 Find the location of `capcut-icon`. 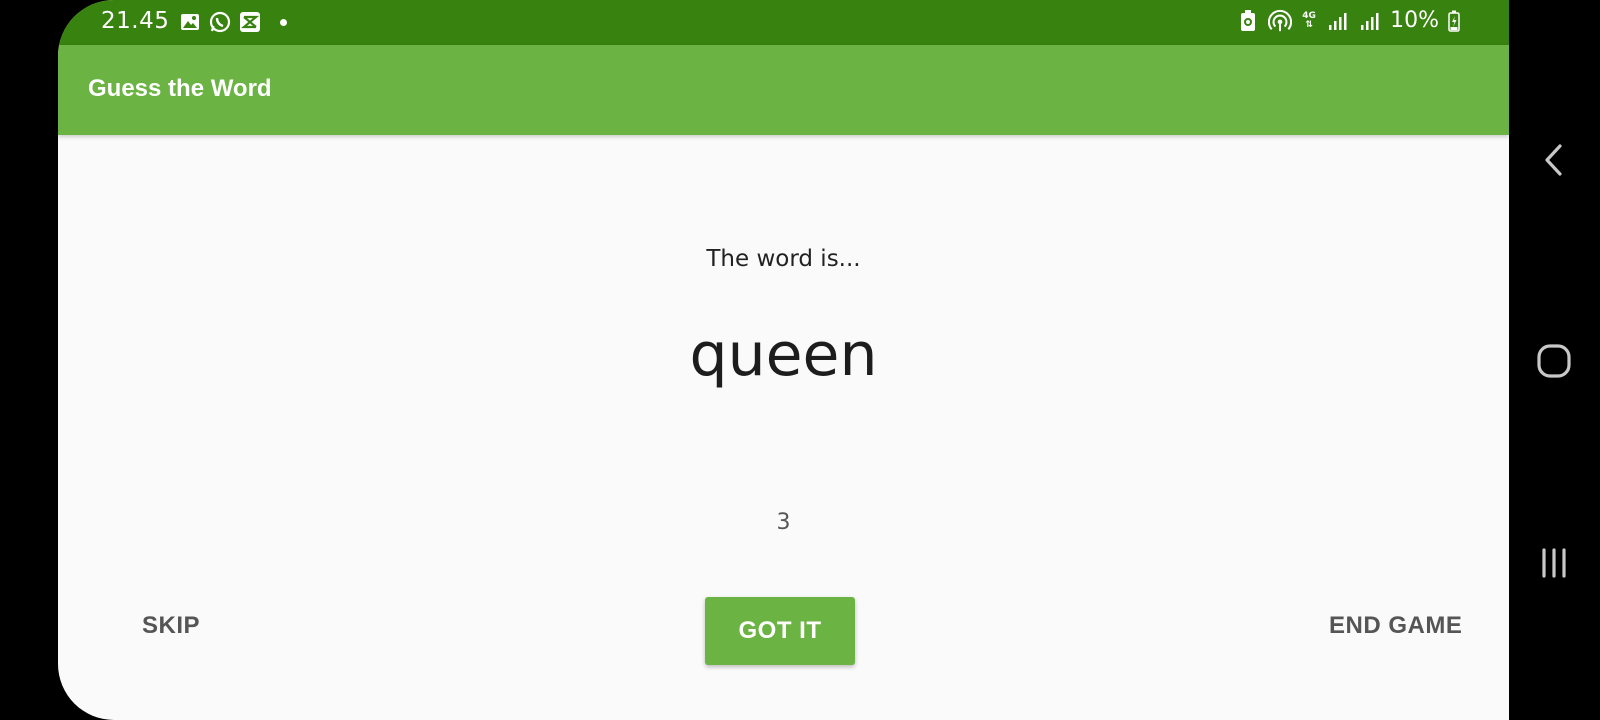

capcut-icon is located at coordinates (250, 22).